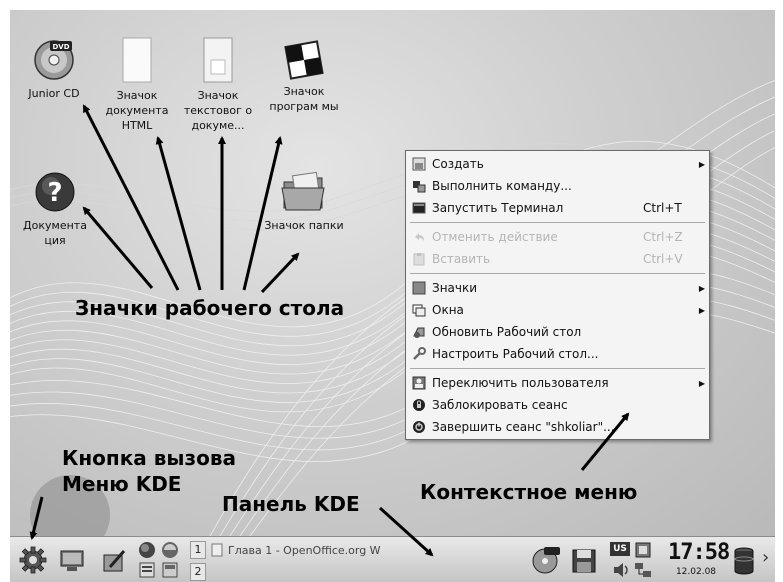  Describe the element at coordinates (303, 191) in the screenshot. I see `folder-icon` at that location.